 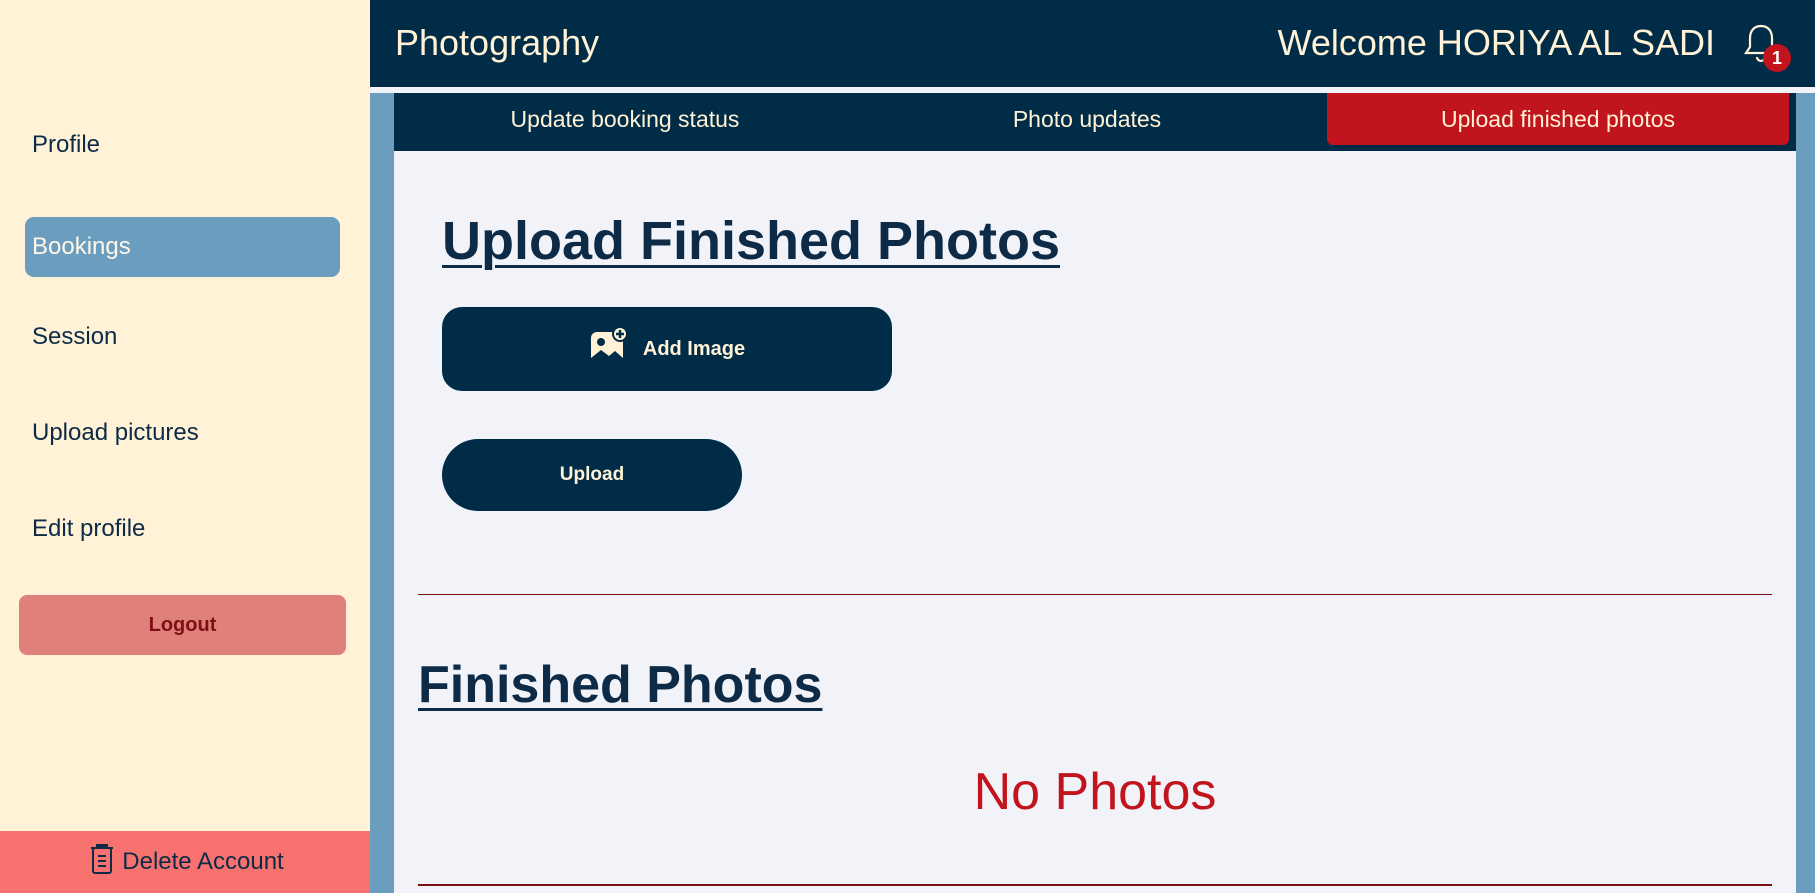 What do you see at coordinates (182, 145) in the screenshot?
I see `sidebar-item-profile: Profile` at bounding box center [182, 145].